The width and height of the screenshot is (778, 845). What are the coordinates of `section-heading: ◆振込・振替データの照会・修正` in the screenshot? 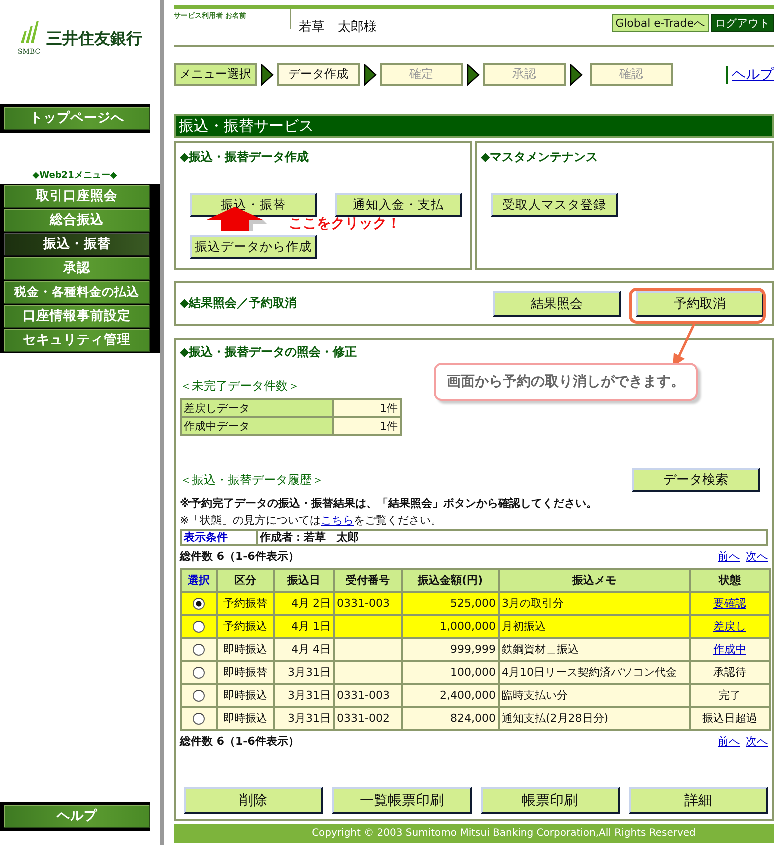 It's located at (269, 352).